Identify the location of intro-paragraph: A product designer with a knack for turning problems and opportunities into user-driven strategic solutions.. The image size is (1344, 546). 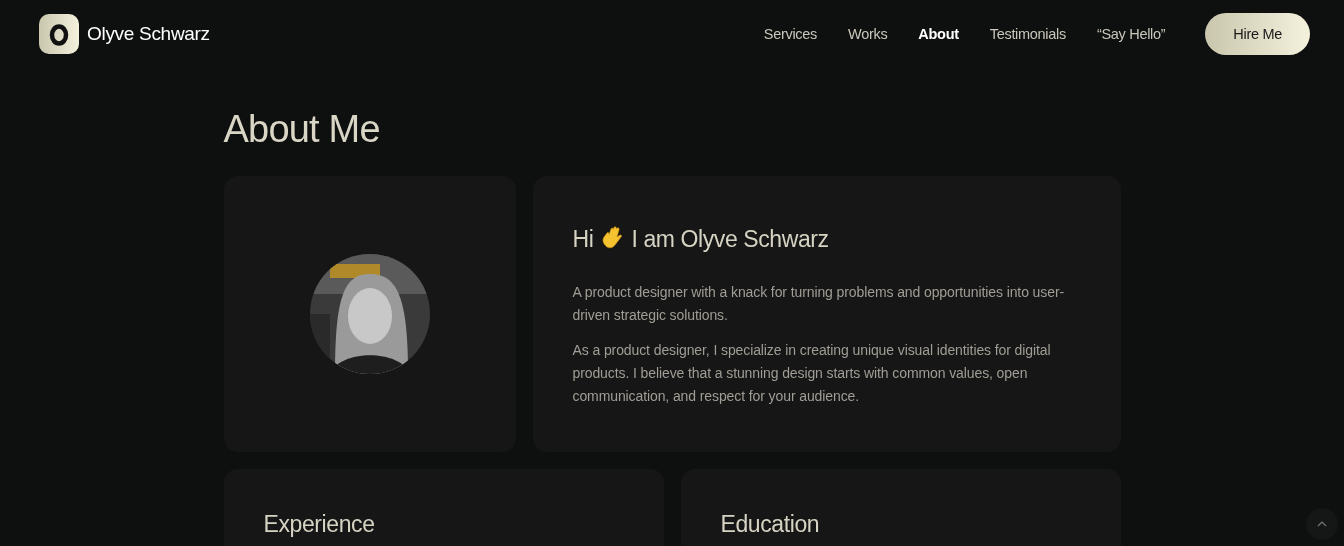
(818, 304).